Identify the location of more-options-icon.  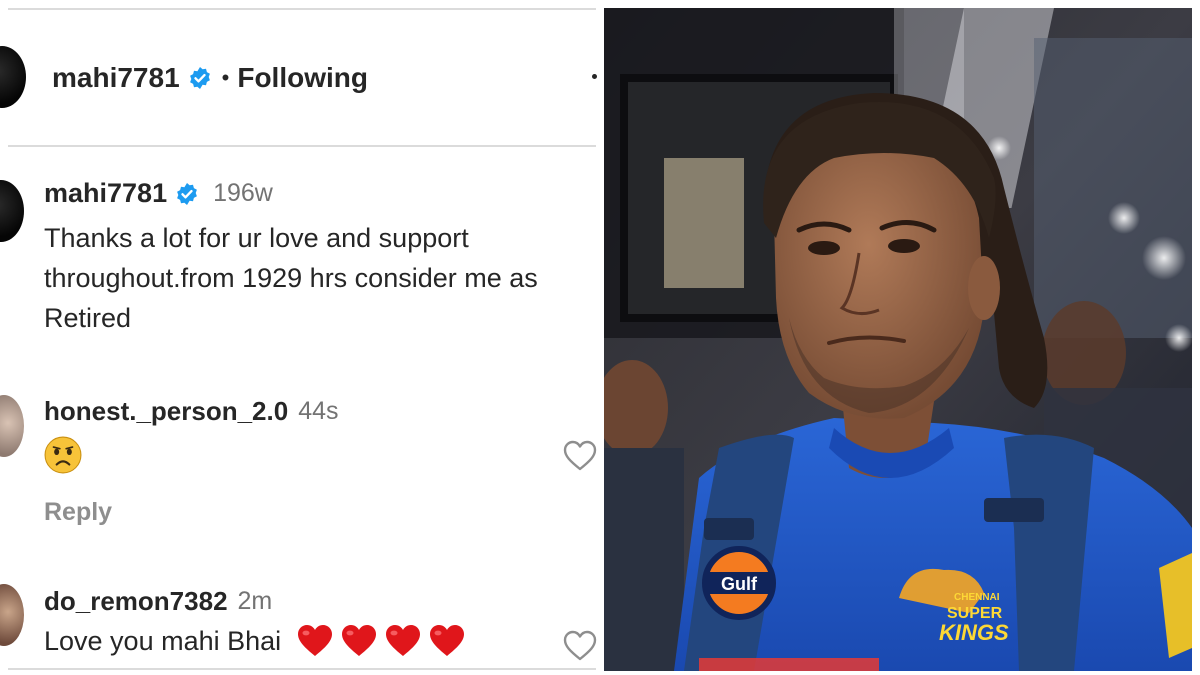
(594, 76).